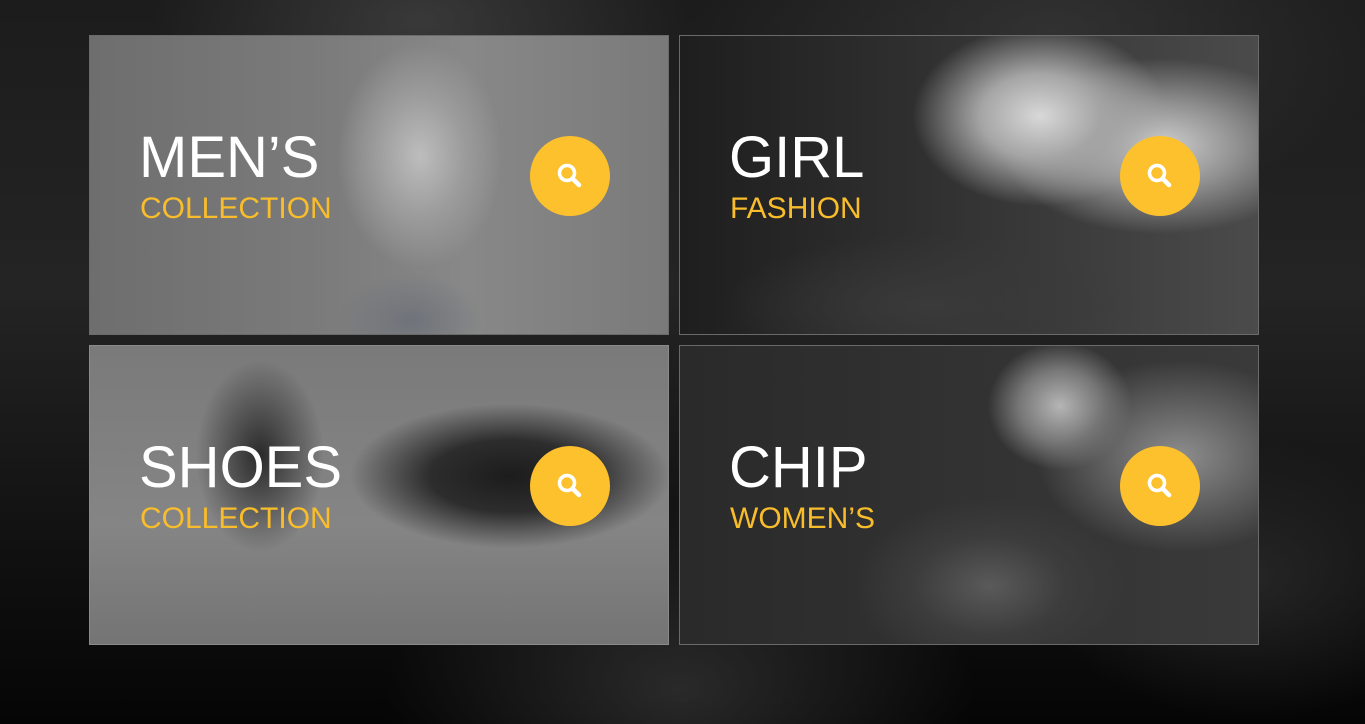 This screenshot has width=1365, height=724. Describe the element at coordinates (797, 157) in the screenshot. I see `tile-title: GIRL` at that location.